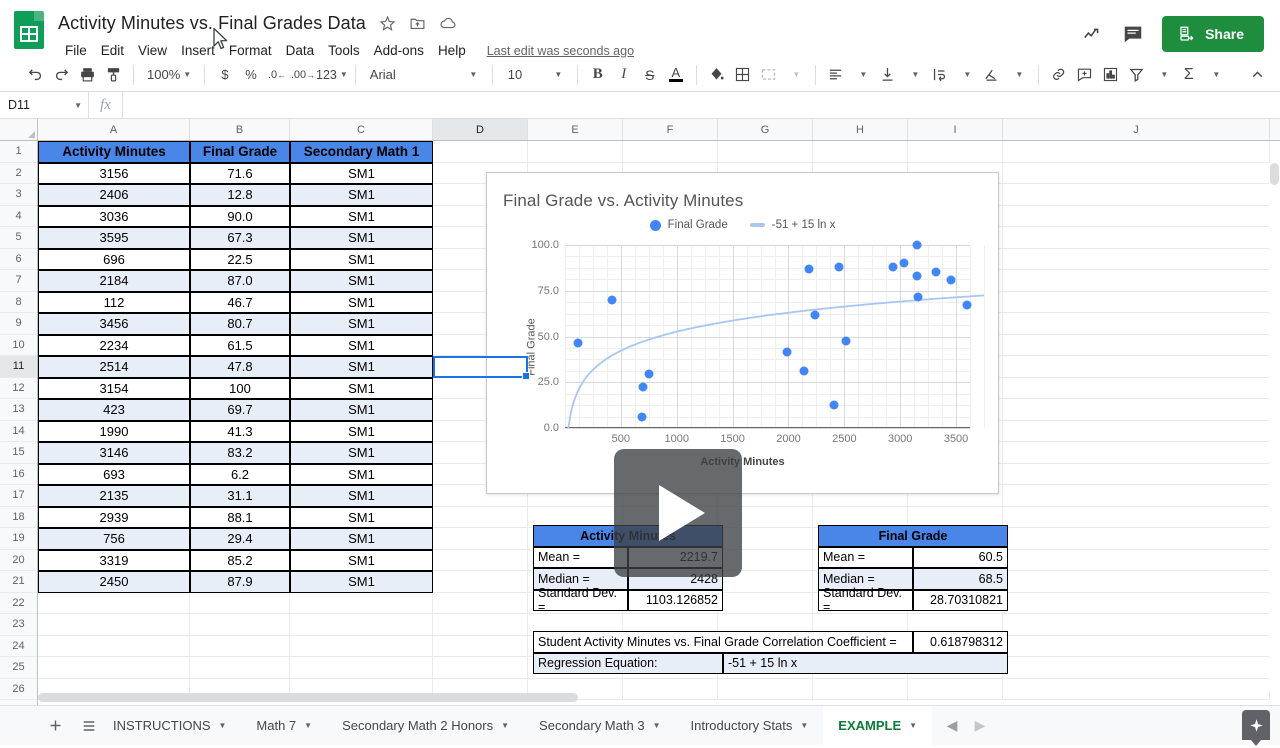 This screenshot has width=1280, height=748. Describe the element at coordinates (480, 152) in the screenshot. I see `cell-D1` at that location.